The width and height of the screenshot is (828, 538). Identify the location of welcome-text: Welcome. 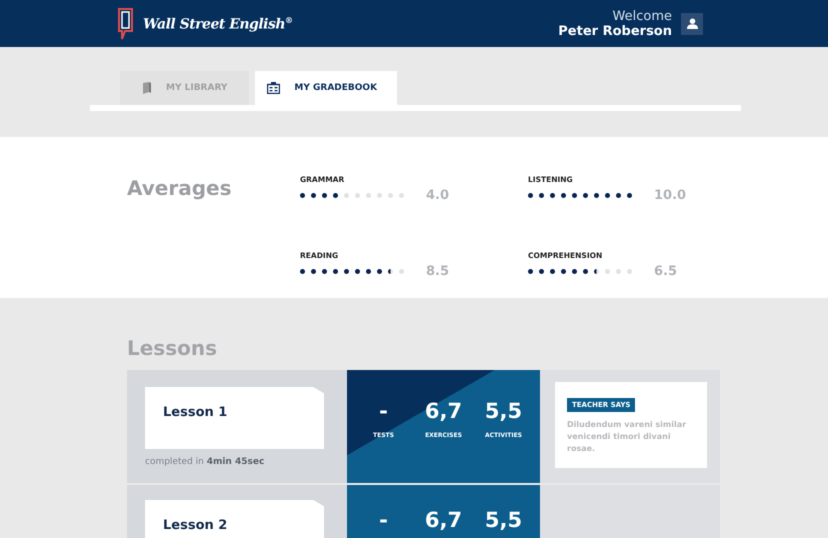
(642, 16).